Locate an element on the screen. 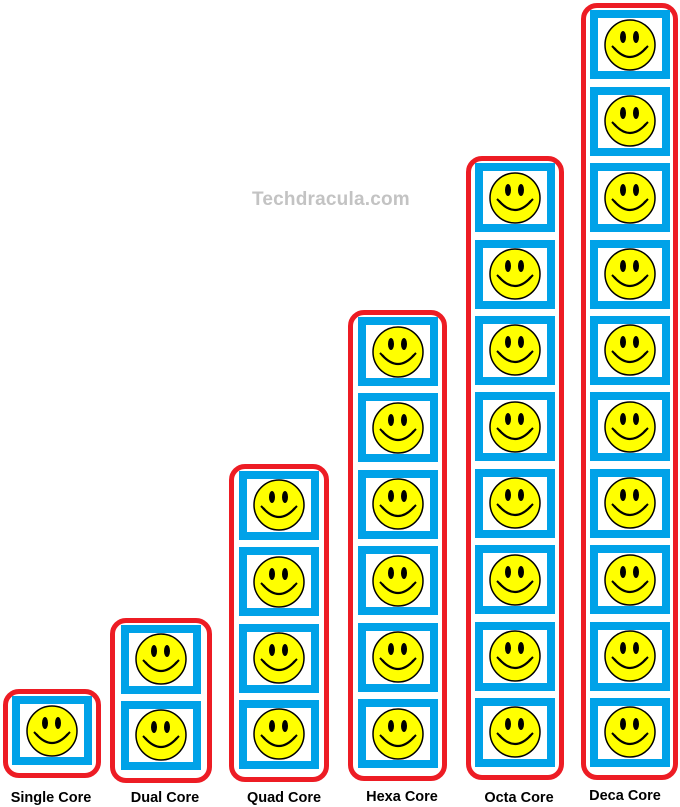 The image size is (680, 807). group-label: Octa Core is located at coordinates (519, 798).